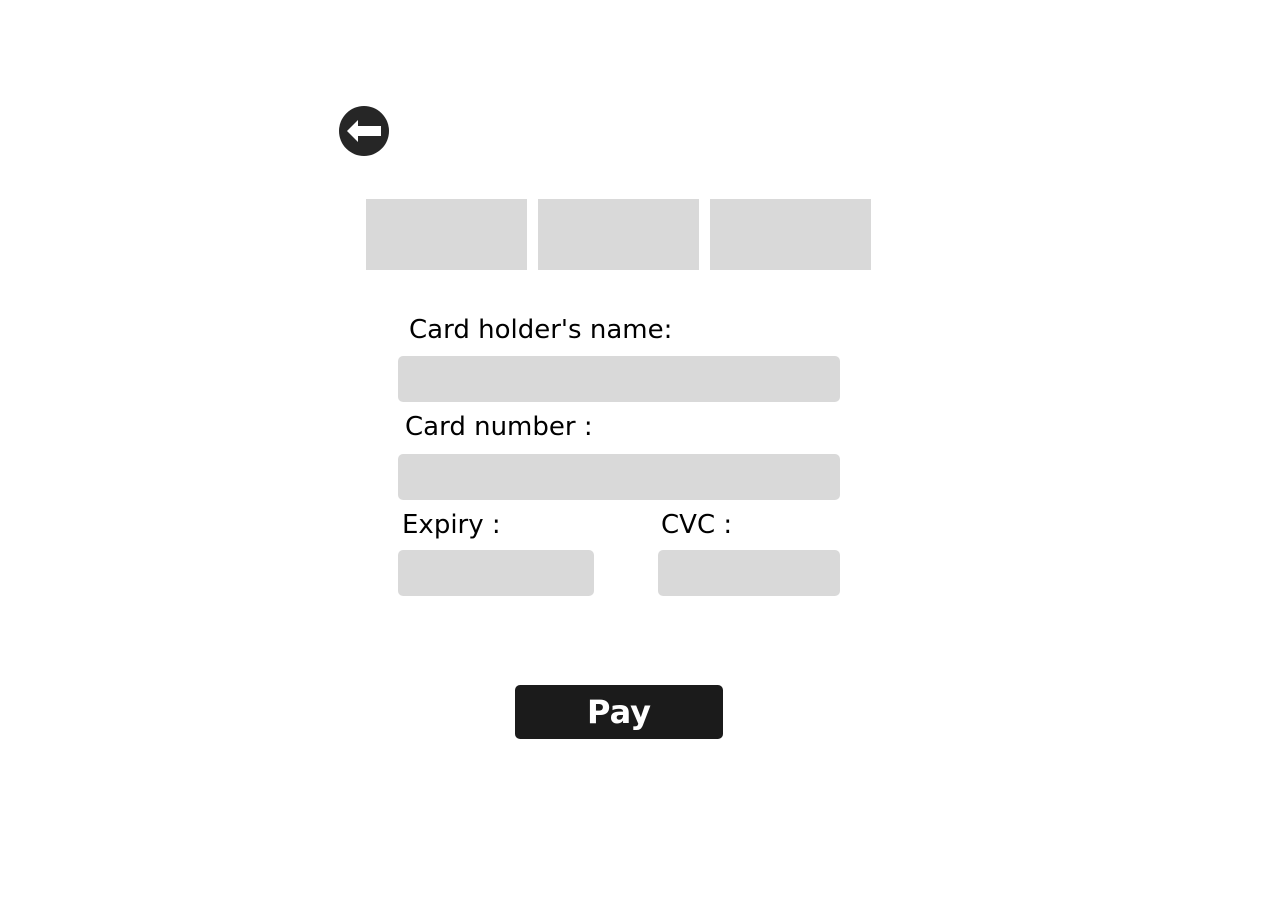 The width and height of the screenshot is (1280, 910). What do you see at coordinates (499, 427) in the screenshot?
I see `card-number-label: Card number :` at bounding box center [499, 427].